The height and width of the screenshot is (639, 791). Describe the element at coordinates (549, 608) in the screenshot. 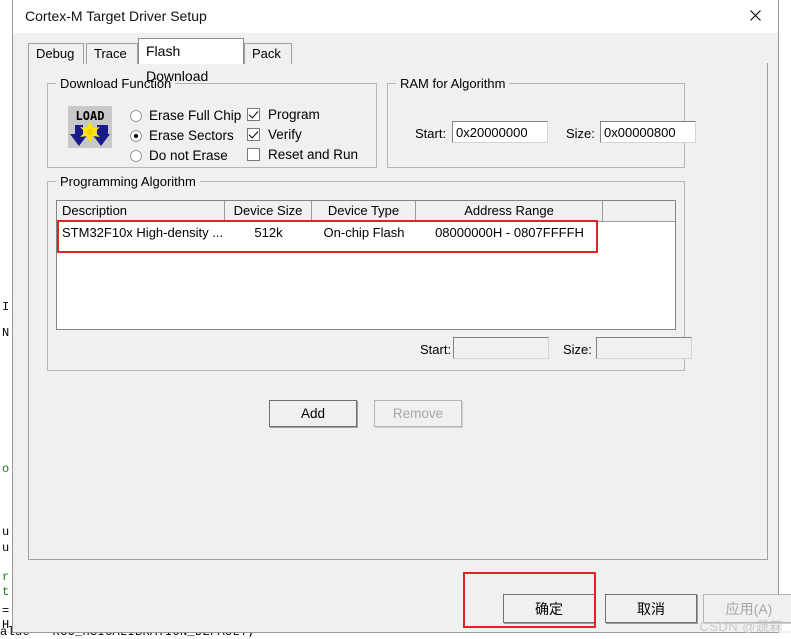

I see `ok-button: 确定` at that location.